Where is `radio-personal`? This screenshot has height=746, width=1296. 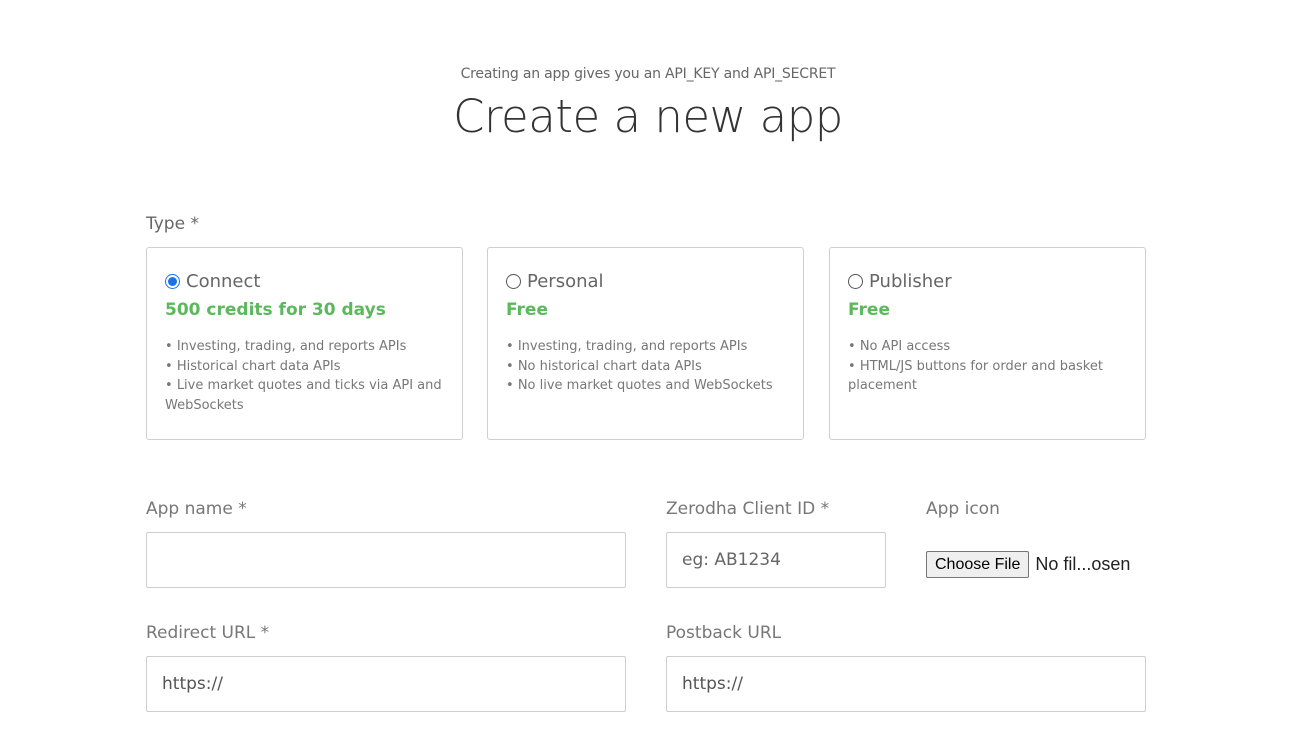 radio-personal is located at coordinates (513, 281).